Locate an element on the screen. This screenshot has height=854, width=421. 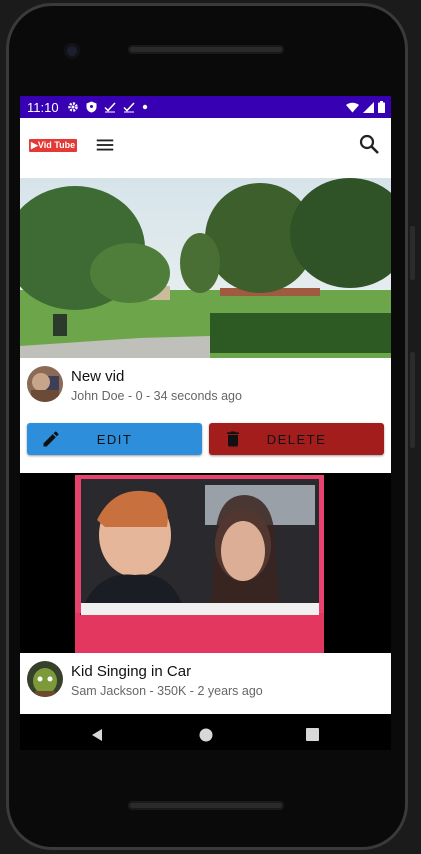
dot-icon is located at coordinates (144, 107).